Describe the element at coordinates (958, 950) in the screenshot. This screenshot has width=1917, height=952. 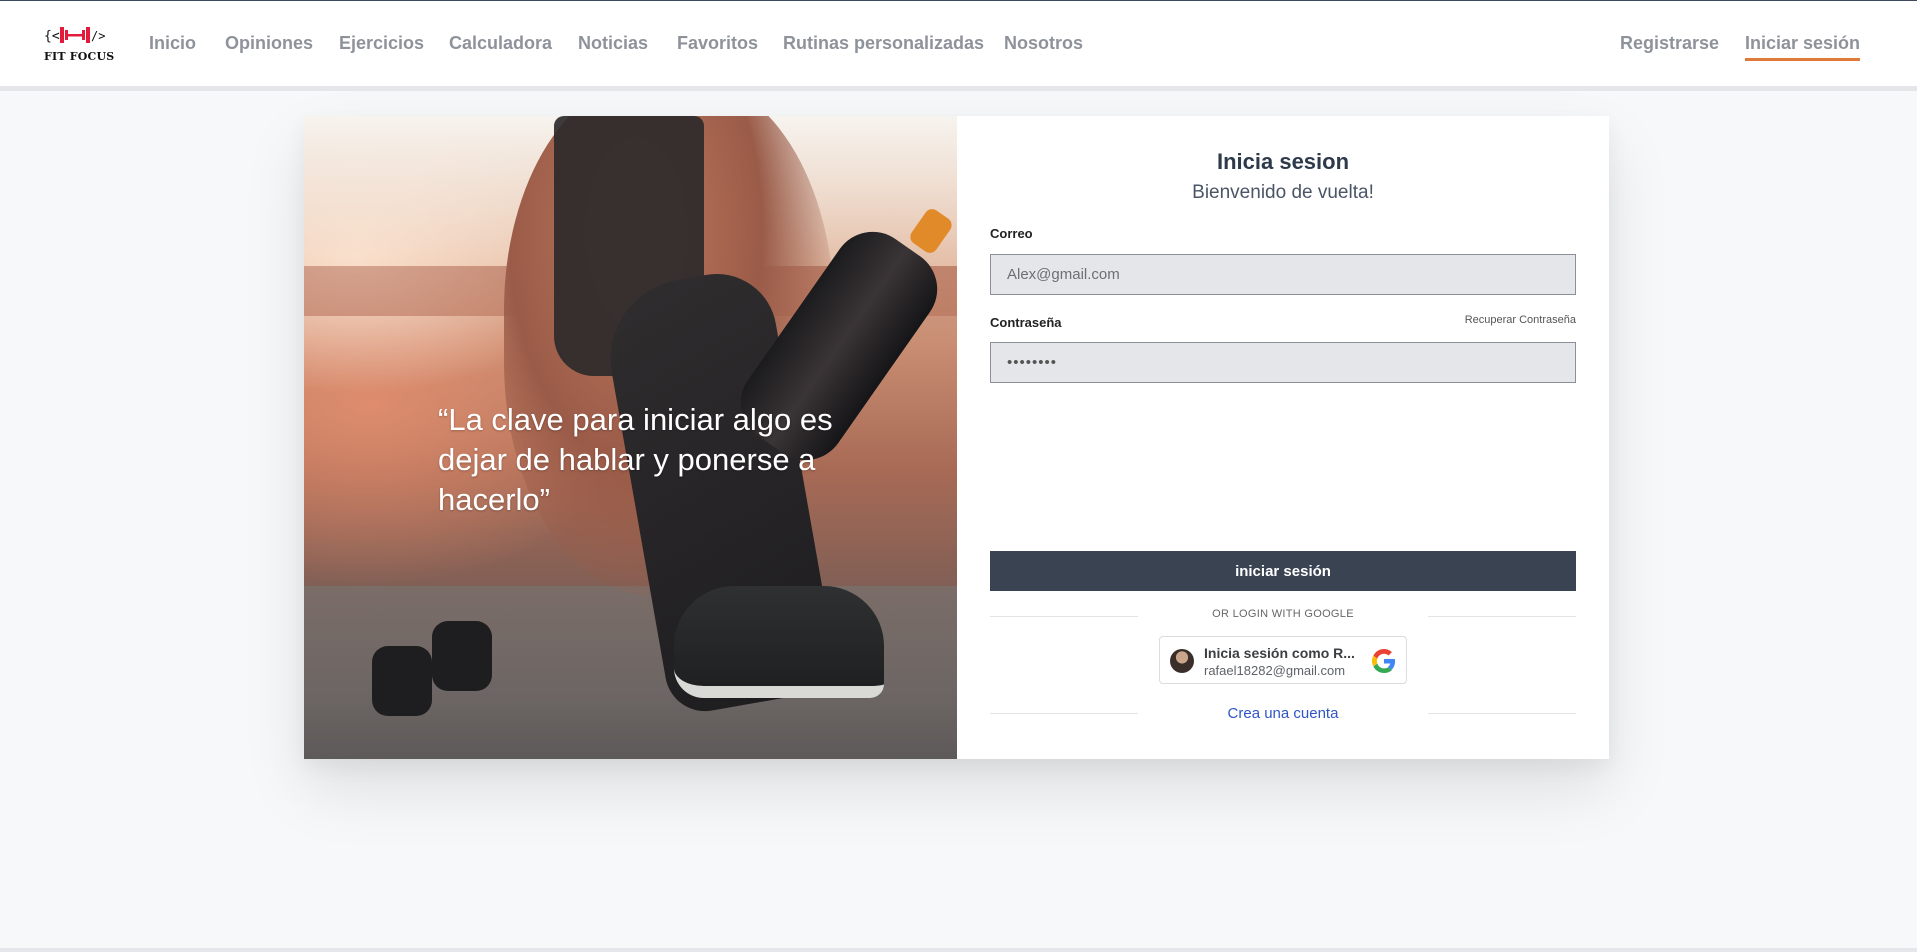
I see `bottom-border` at that location.